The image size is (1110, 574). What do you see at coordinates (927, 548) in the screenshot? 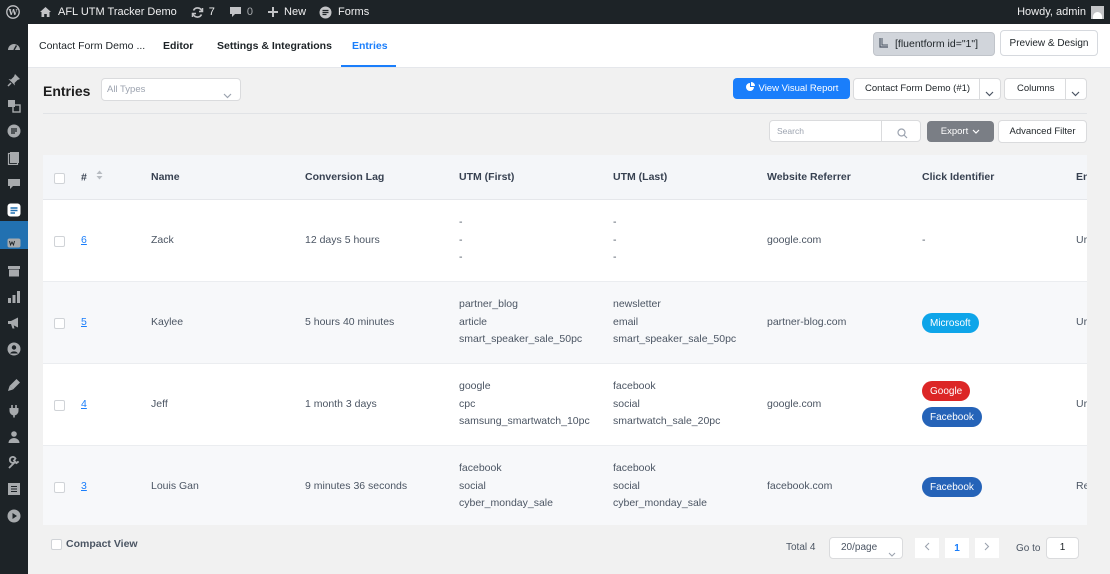
I see `prev-page-button` at bounding box center [927, 548].